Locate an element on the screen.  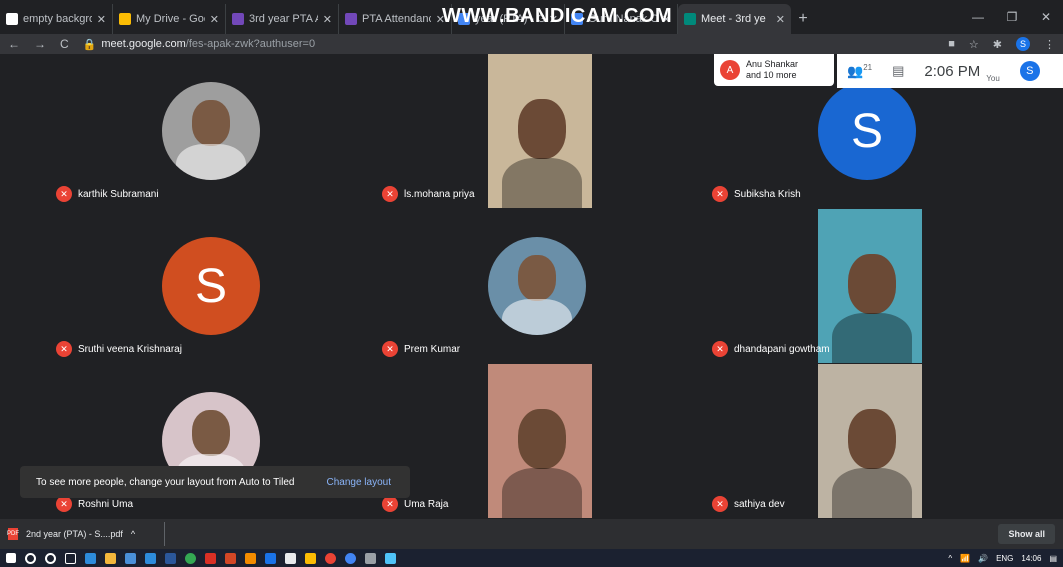
download-item: PDF 2nd year (PTA) - S....pdf ^ is located at coordinates (86, 534).